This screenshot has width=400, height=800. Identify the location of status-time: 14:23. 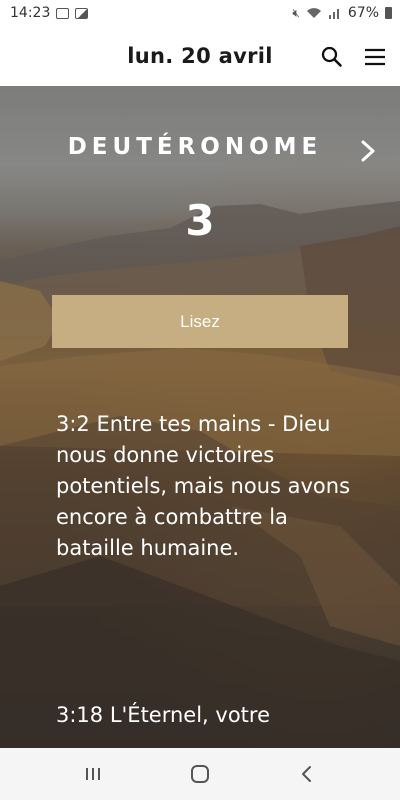
(30, 13).